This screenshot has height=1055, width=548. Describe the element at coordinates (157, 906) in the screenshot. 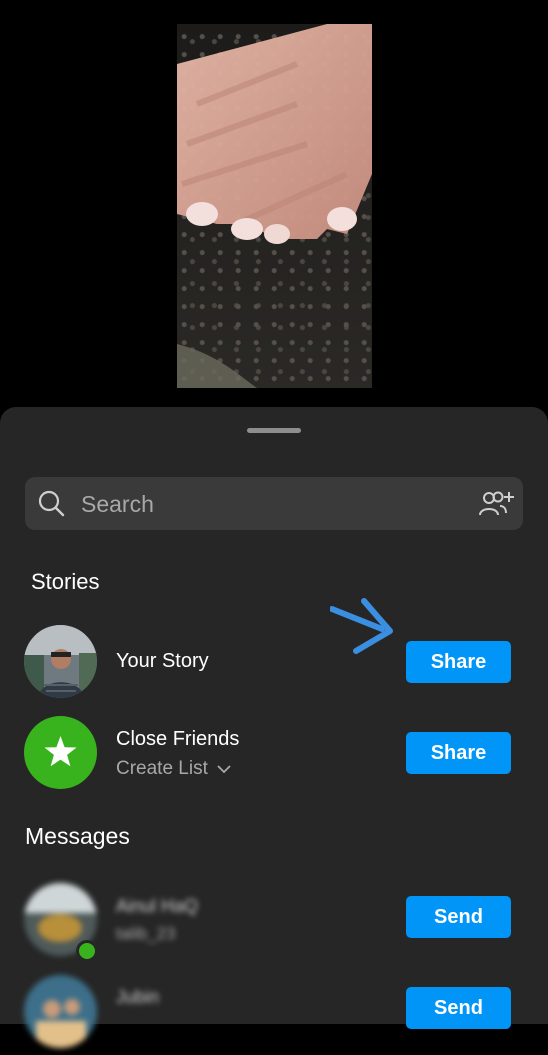

I see `message-contact-name: Ainul HaQ` at that location.